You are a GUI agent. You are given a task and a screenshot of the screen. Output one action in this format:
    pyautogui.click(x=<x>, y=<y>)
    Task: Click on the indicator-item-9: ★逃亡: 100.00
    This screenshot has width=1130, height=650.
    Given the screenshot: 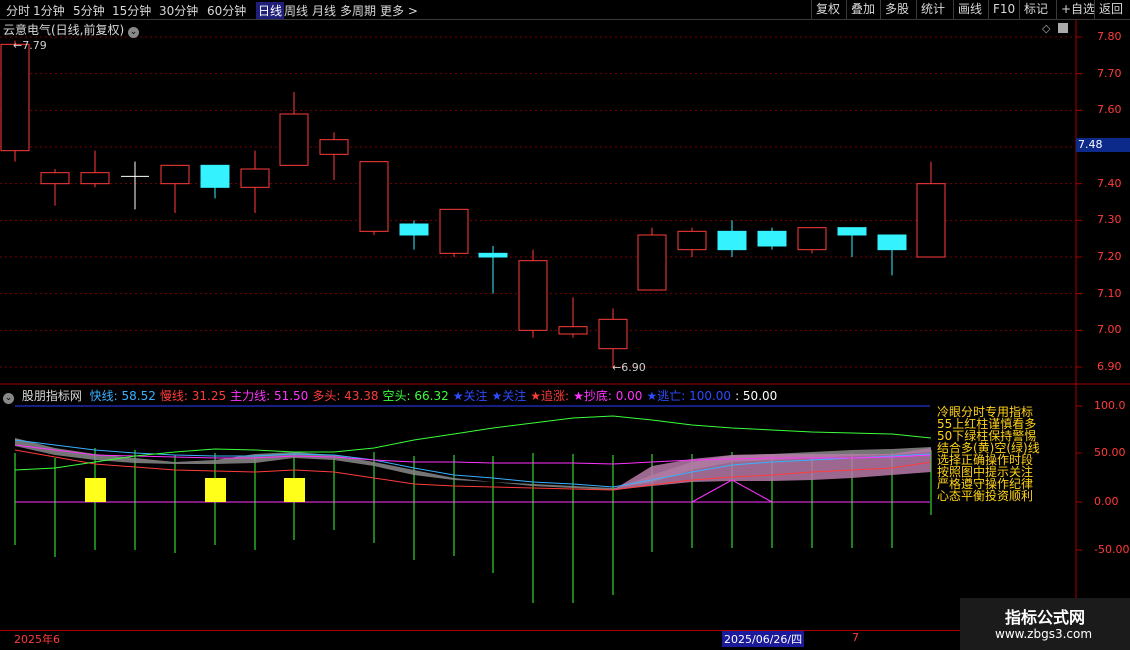 What is the action you would take?
    pyautogui.click(x=689, y=396)
    